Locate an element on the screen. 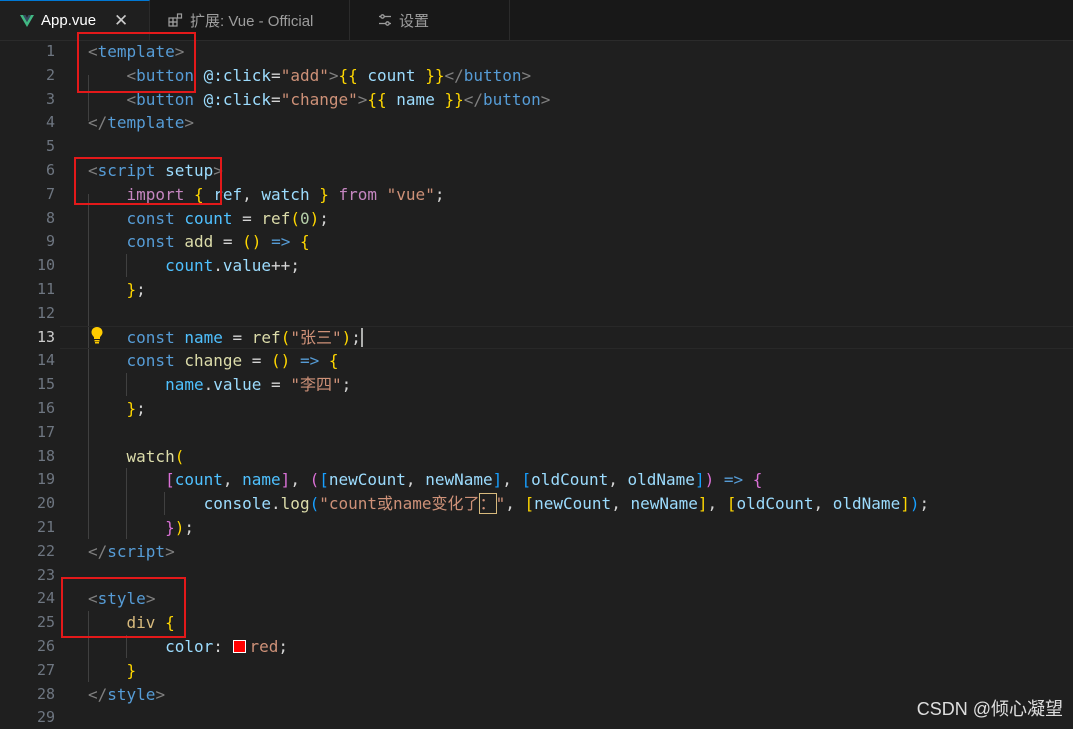  lightbulb-icon is located at coordinates (97, 335).